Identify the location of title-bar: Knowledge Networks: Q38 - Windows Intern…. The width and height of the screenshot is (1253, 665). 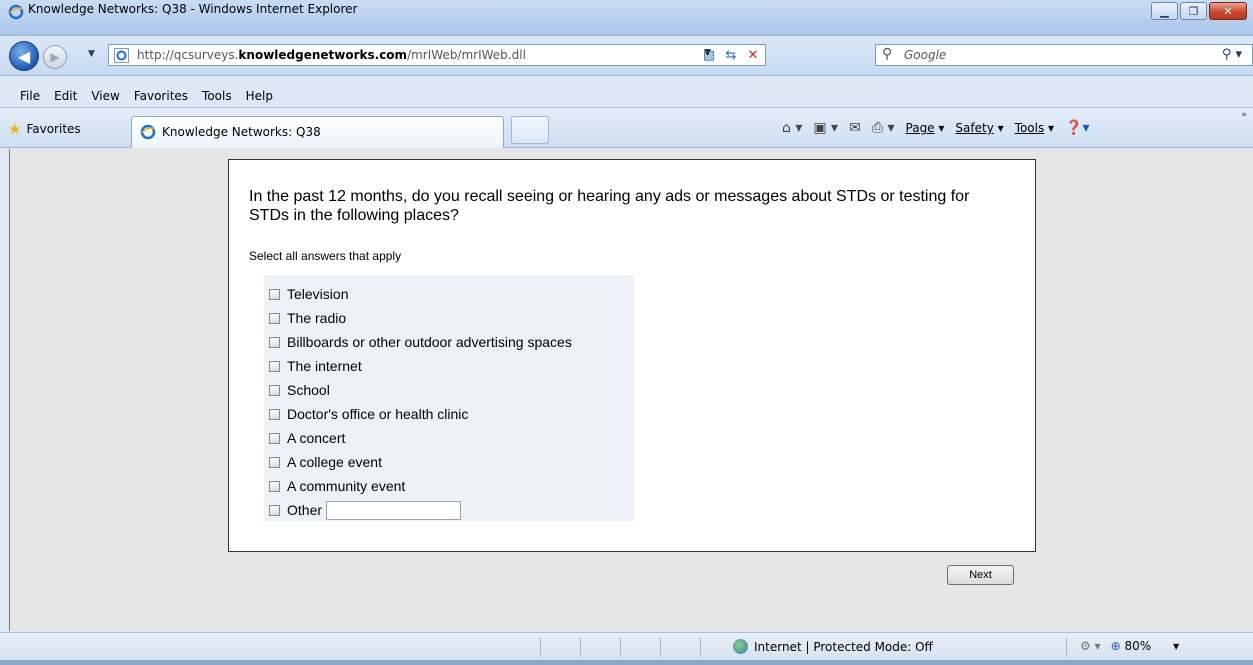
(626, 18).